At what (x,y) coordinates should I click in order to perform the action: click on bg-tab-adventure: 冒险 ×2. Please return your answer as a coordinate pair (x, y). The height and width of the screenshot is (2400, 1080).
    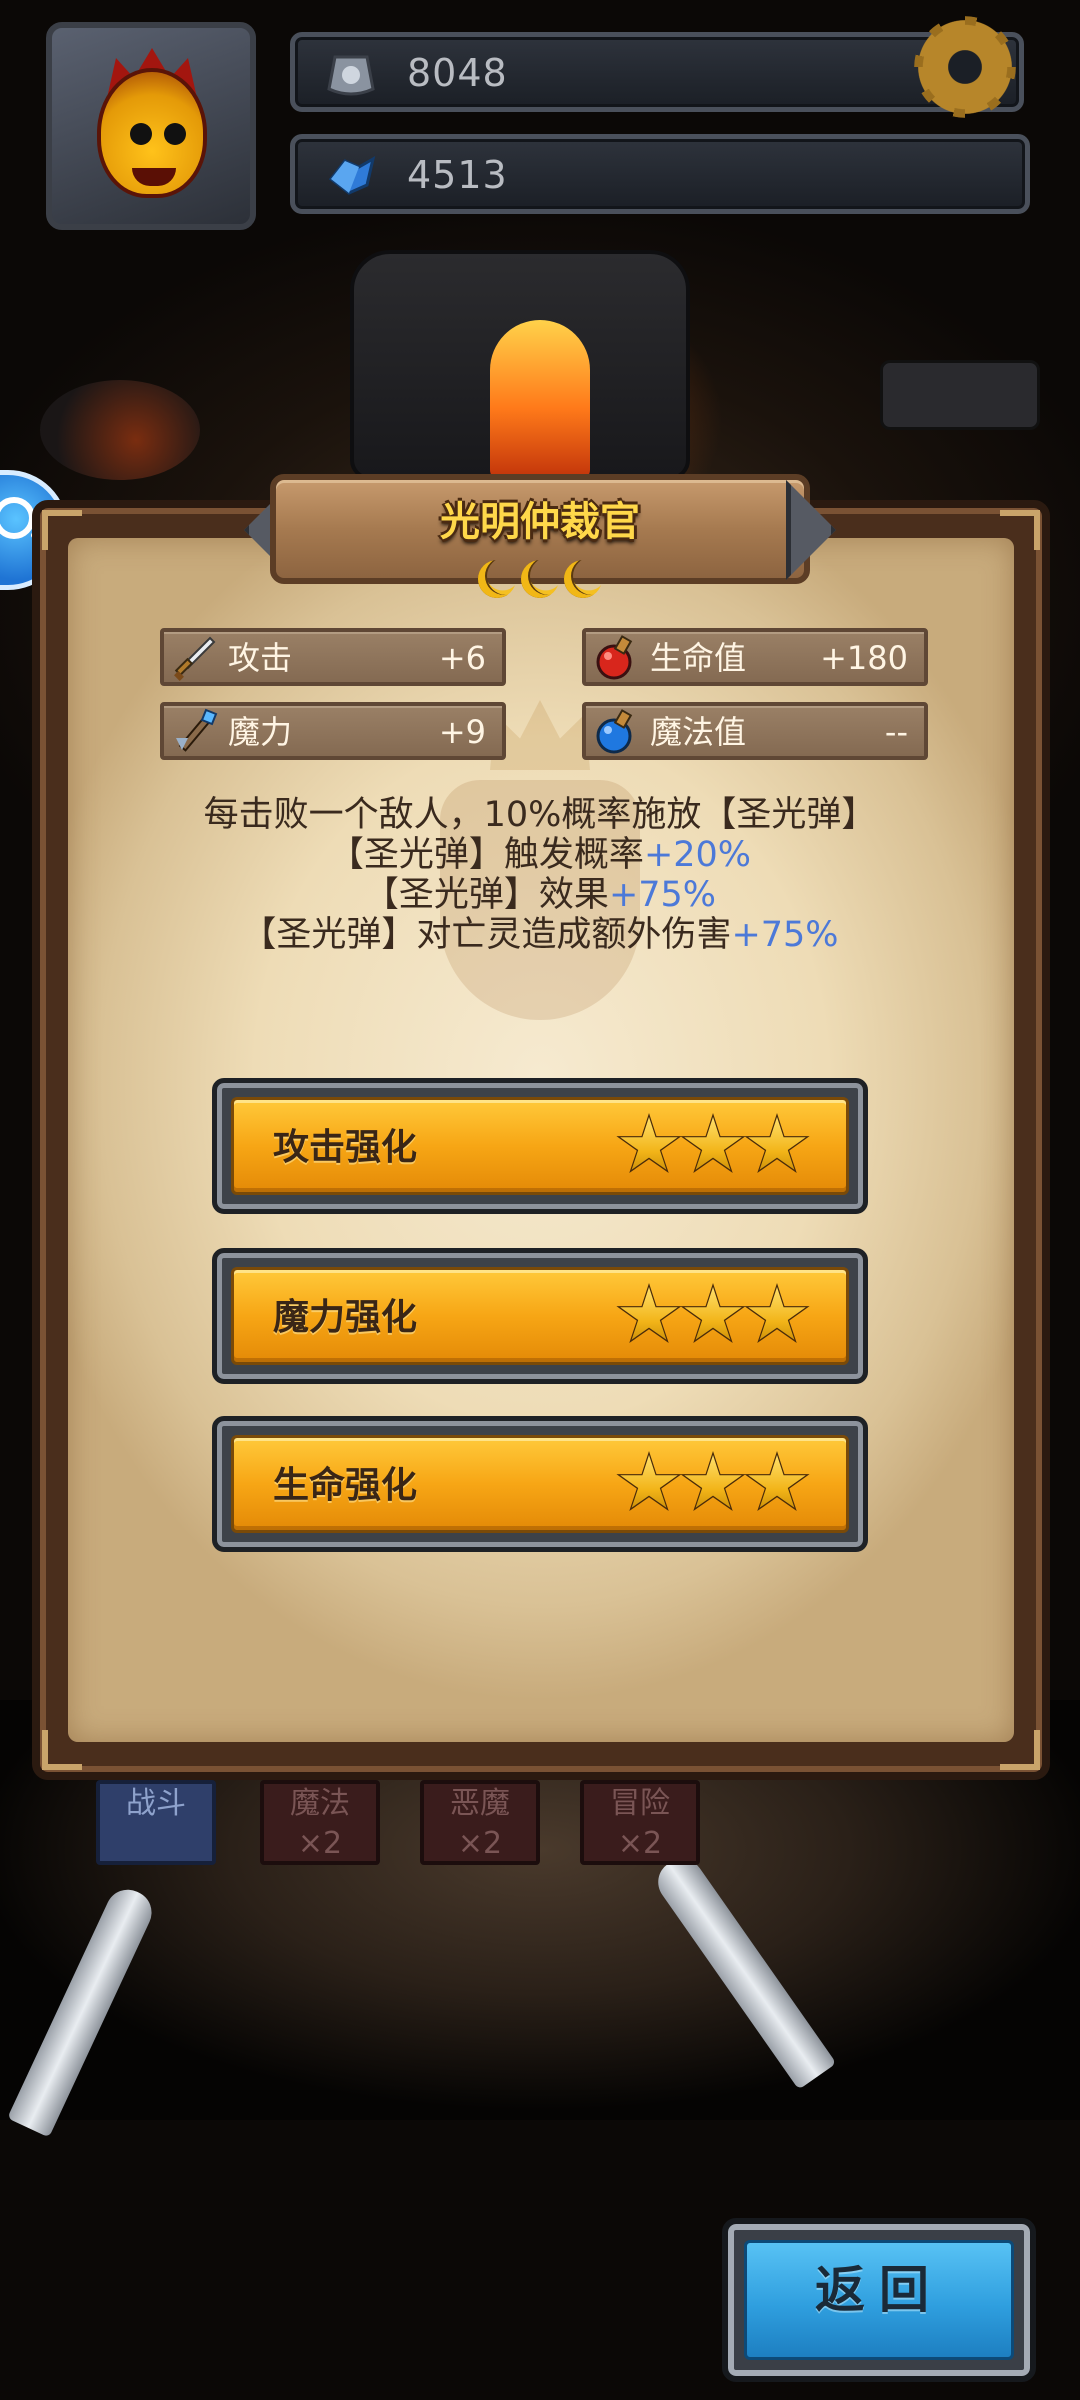
    Looking at the image, I should click on (640, 1822).